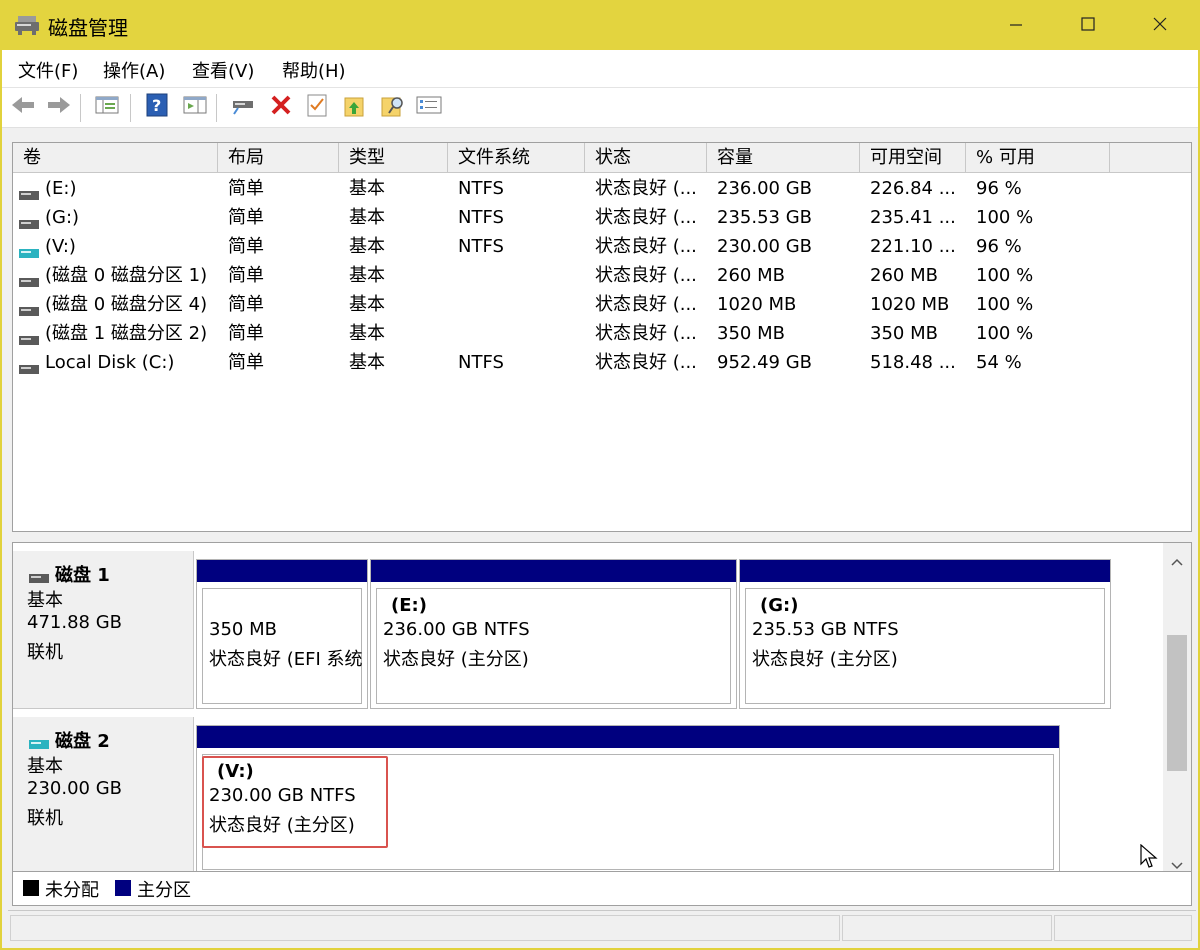 This screenshot has width=1200, height=950. I want to click on forward-button, so click(59, 107).